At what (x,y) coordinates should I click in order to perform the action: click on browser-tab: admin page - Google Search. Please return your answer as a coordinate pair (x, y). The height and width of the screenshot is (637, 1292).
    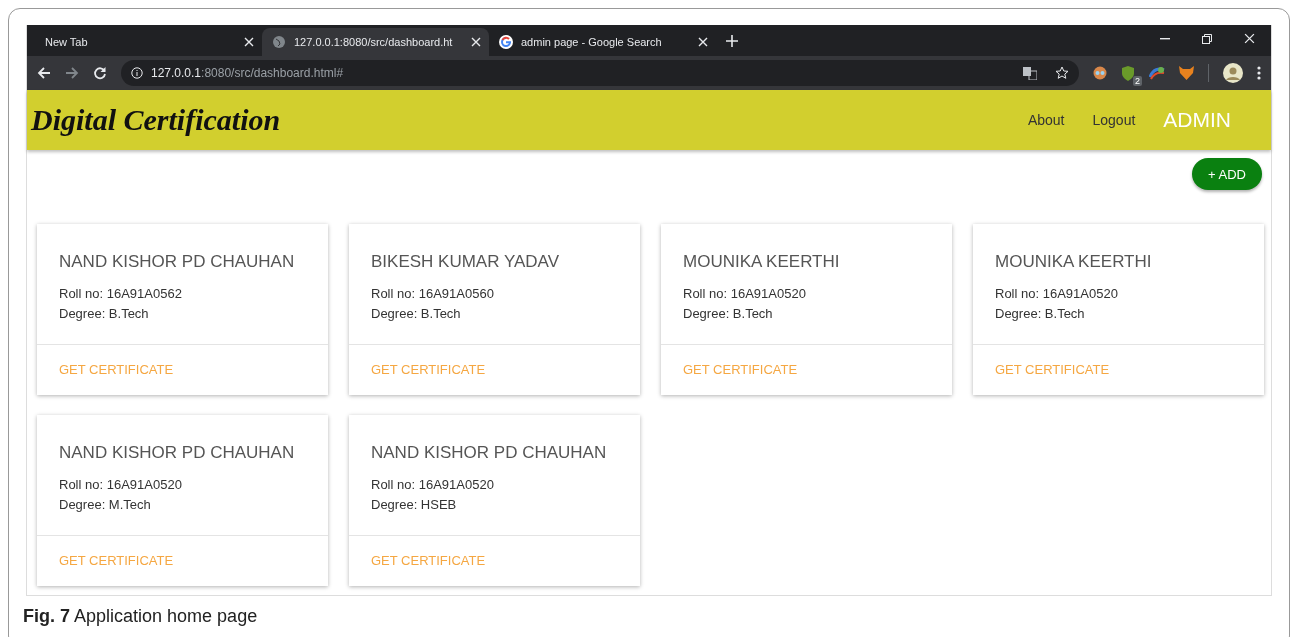
    Looking at the image, I should click on (602, 42).